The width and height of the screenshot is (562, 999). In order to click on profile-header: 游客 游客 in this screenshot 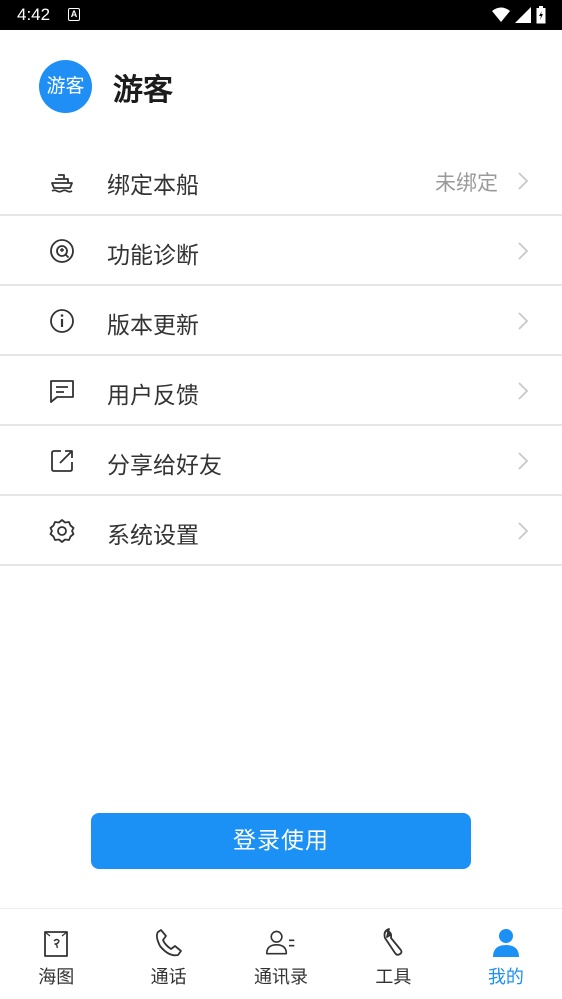, I will do `click(281, 88)`.